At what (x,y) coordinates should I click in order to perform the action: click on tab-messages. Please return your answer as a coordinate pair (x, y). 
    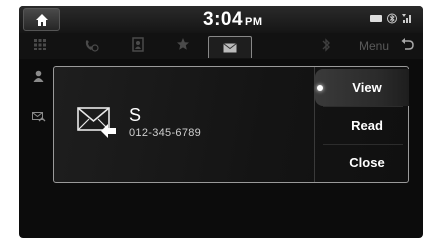
    Looking at the image, I should click on (230, 47).